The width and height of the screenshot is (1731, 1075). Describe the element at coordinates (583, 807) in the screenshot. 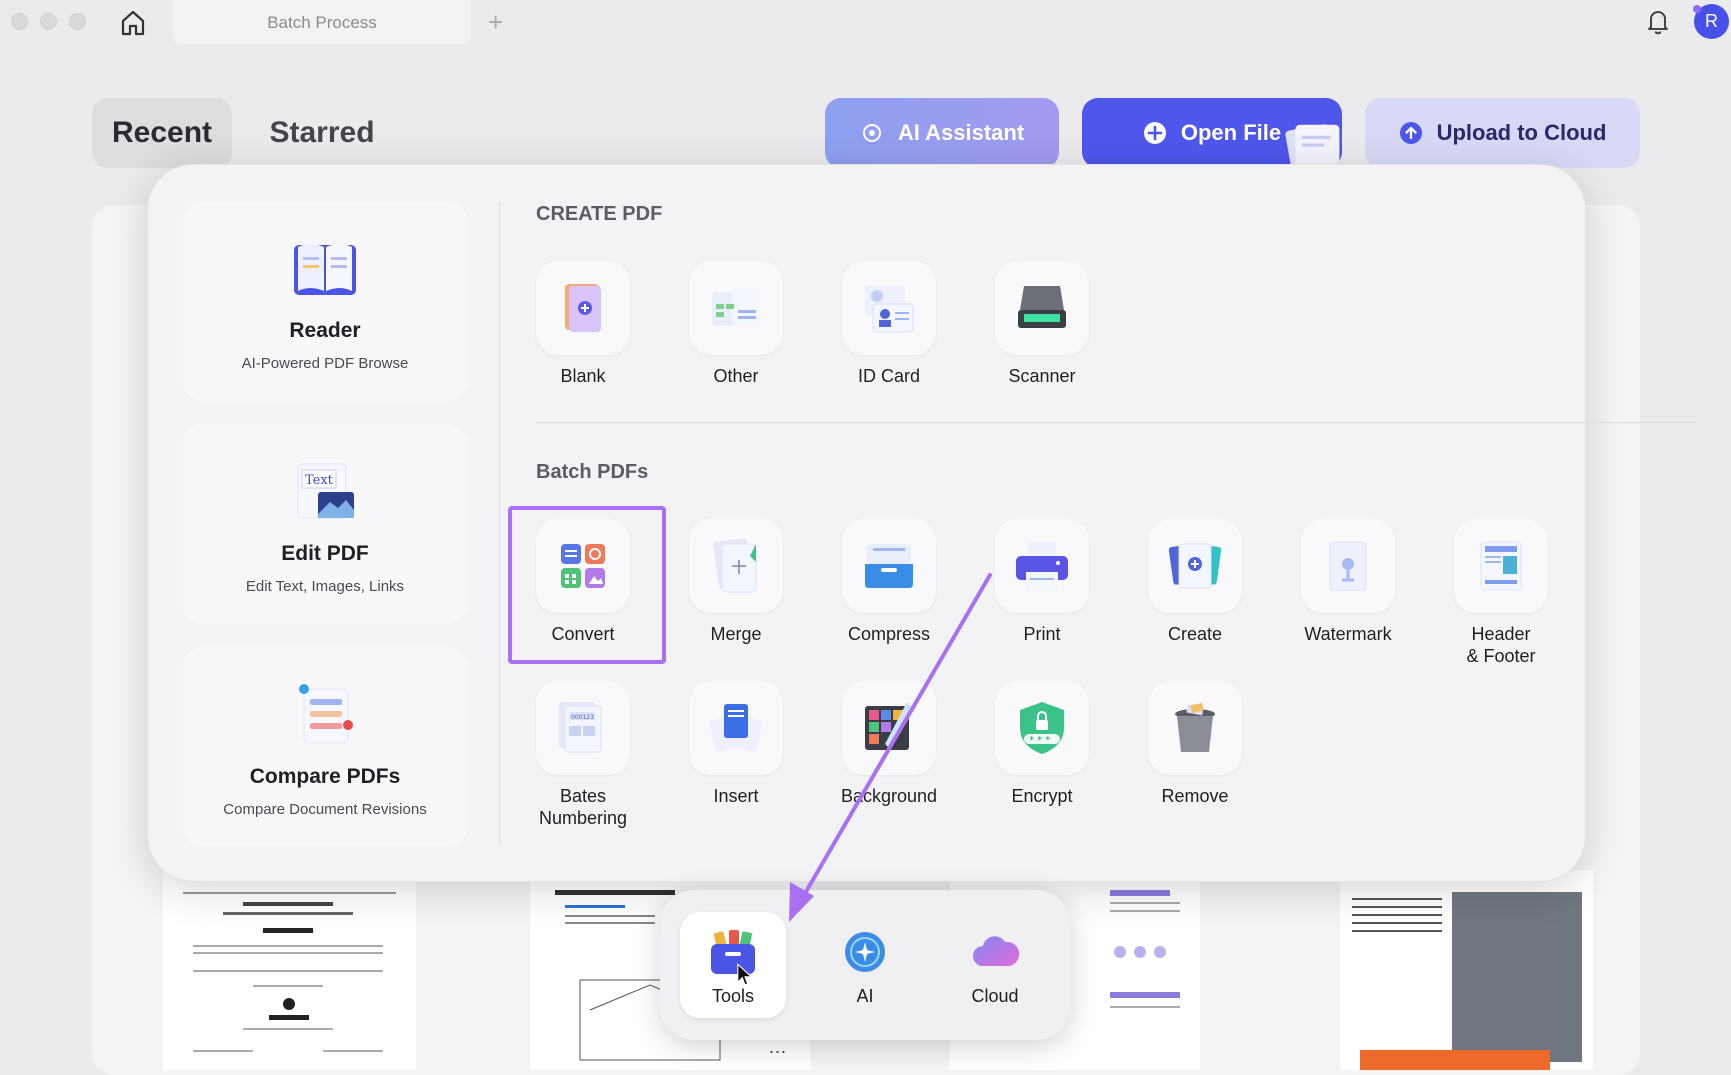

I see `bates-numbering-label: Bates Numbering` at that location.